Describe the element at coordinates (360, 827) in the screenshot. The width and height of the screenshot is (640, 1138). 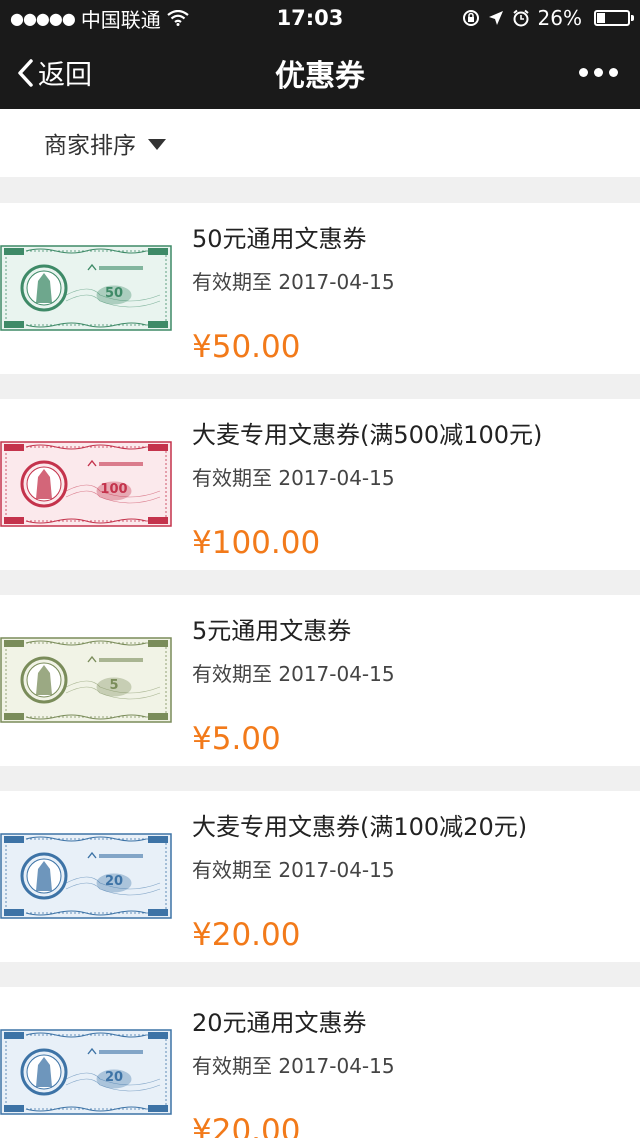
I see `coupon-title: 大麦专用文惠券(满100减20元)` at that location.